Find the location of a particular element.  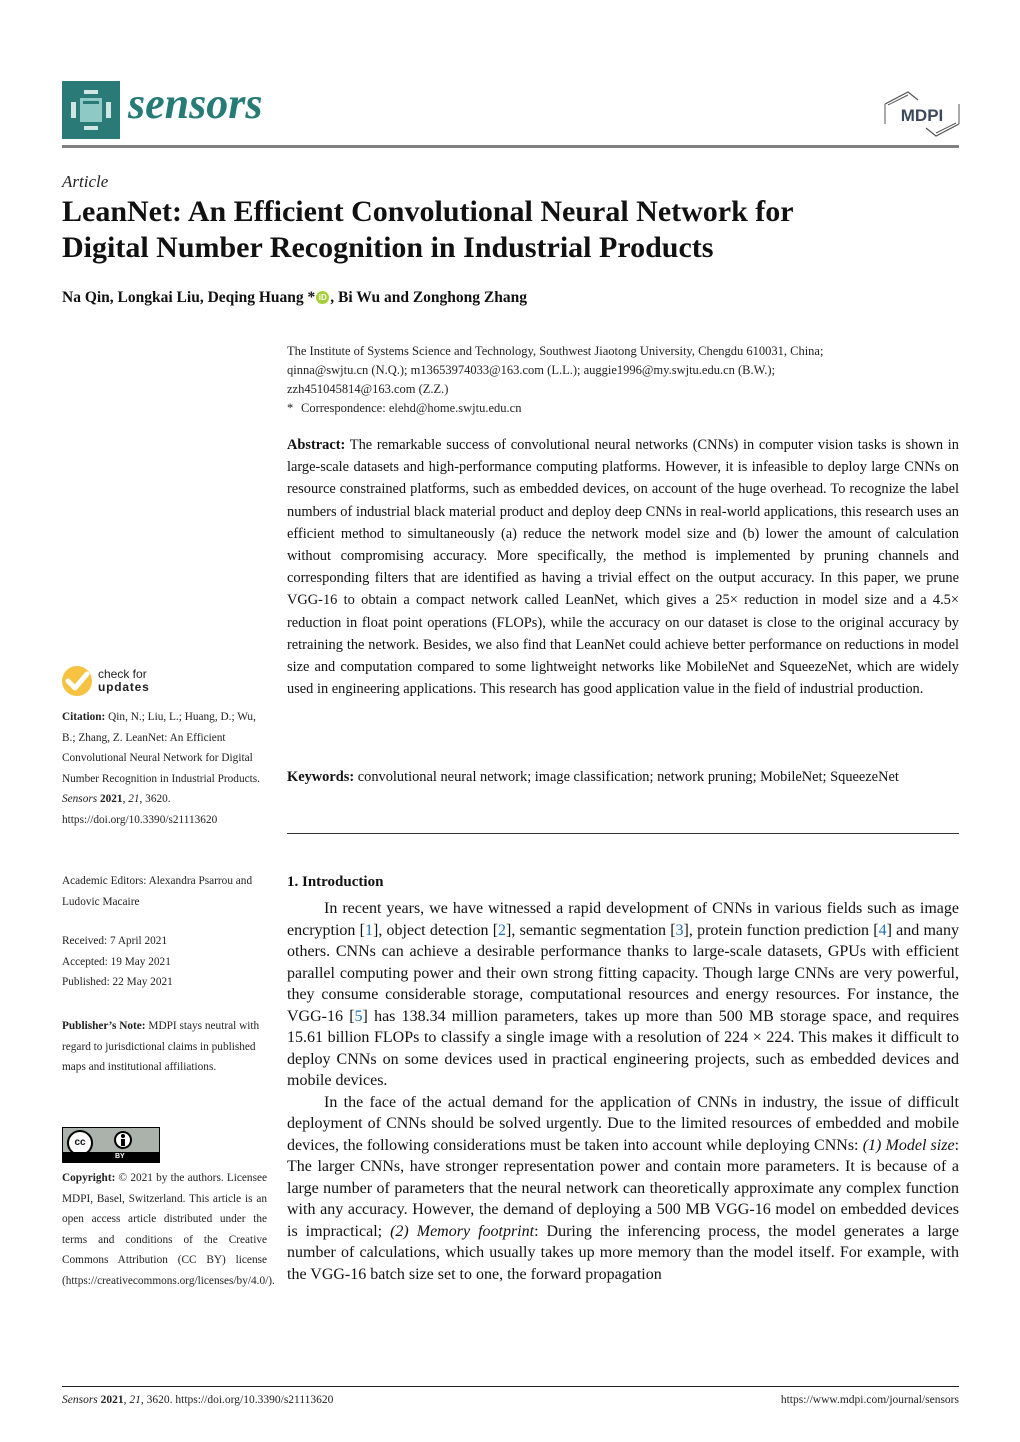

journal-name: sensors is located at coordinates (195, 103).